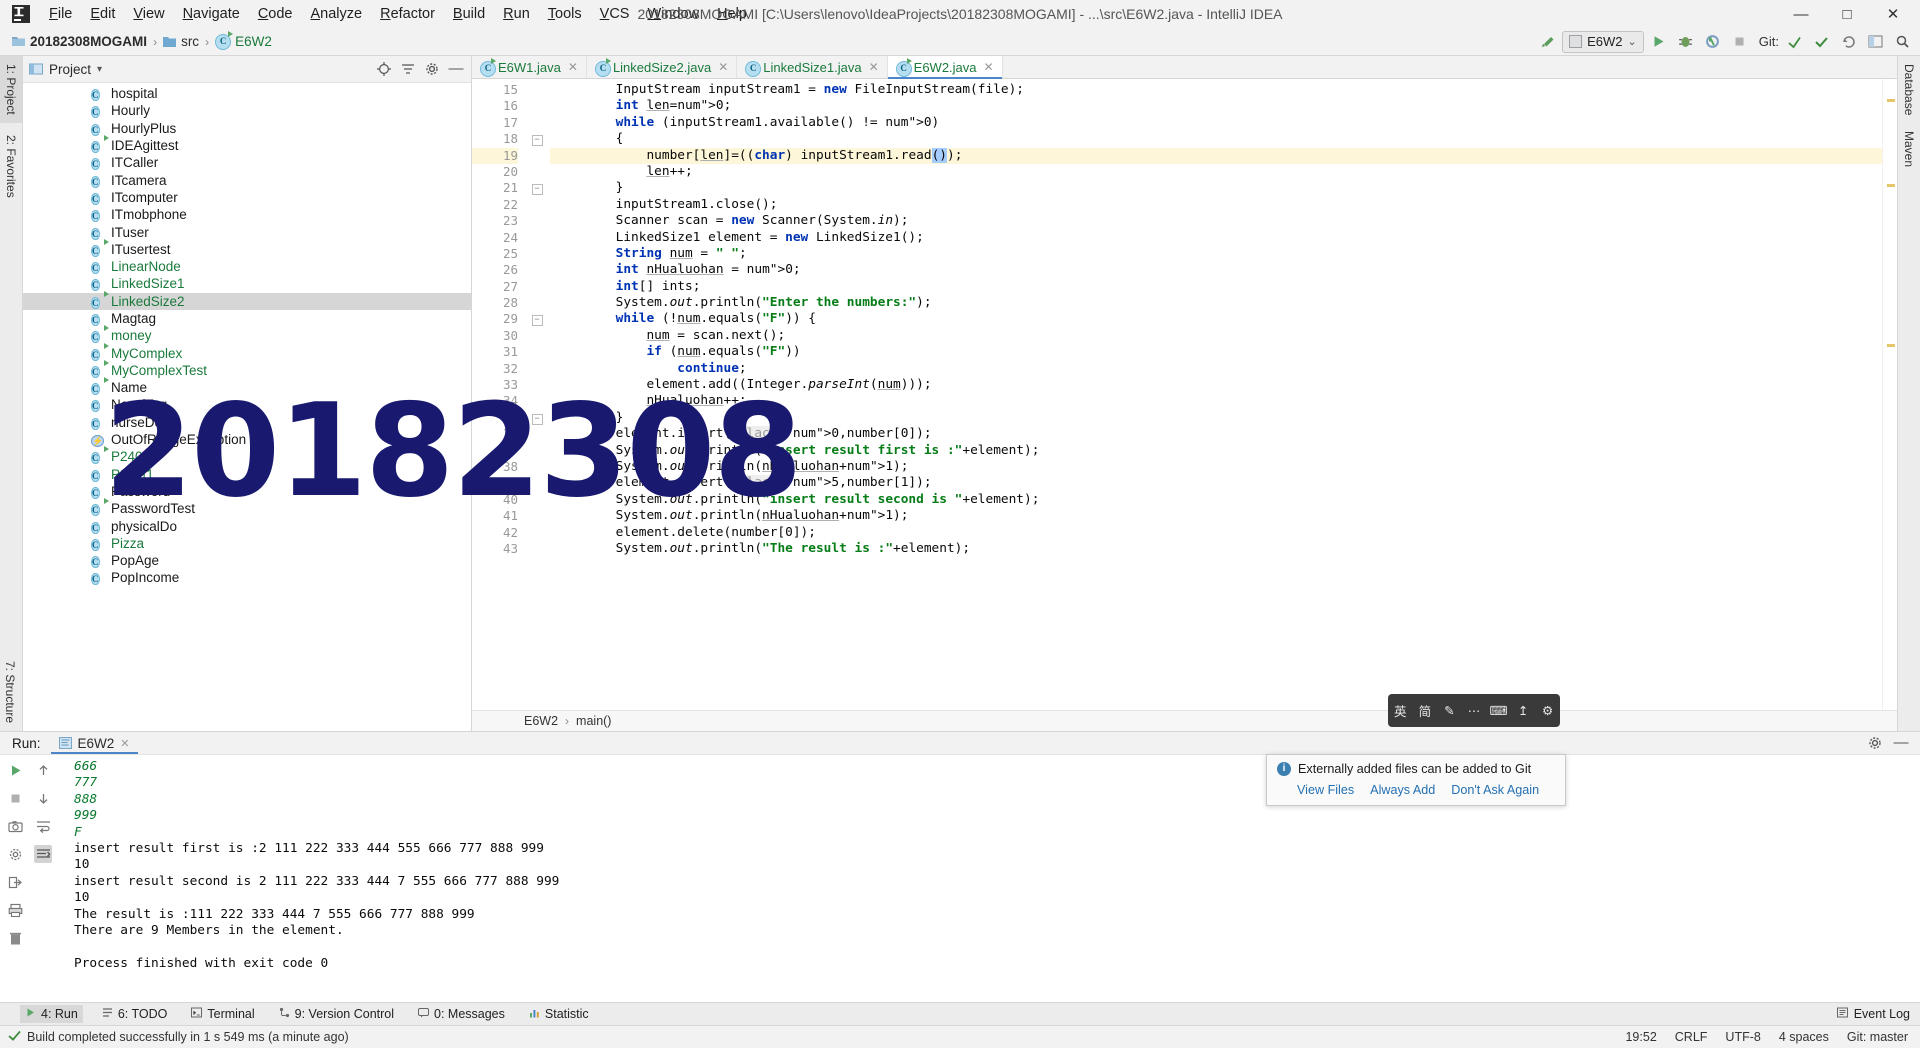 Image resolution: width=1920 pixels, height=1048 pixels. I want to click on tree-item-nursedo: CnurseDo, so click(247, 422).